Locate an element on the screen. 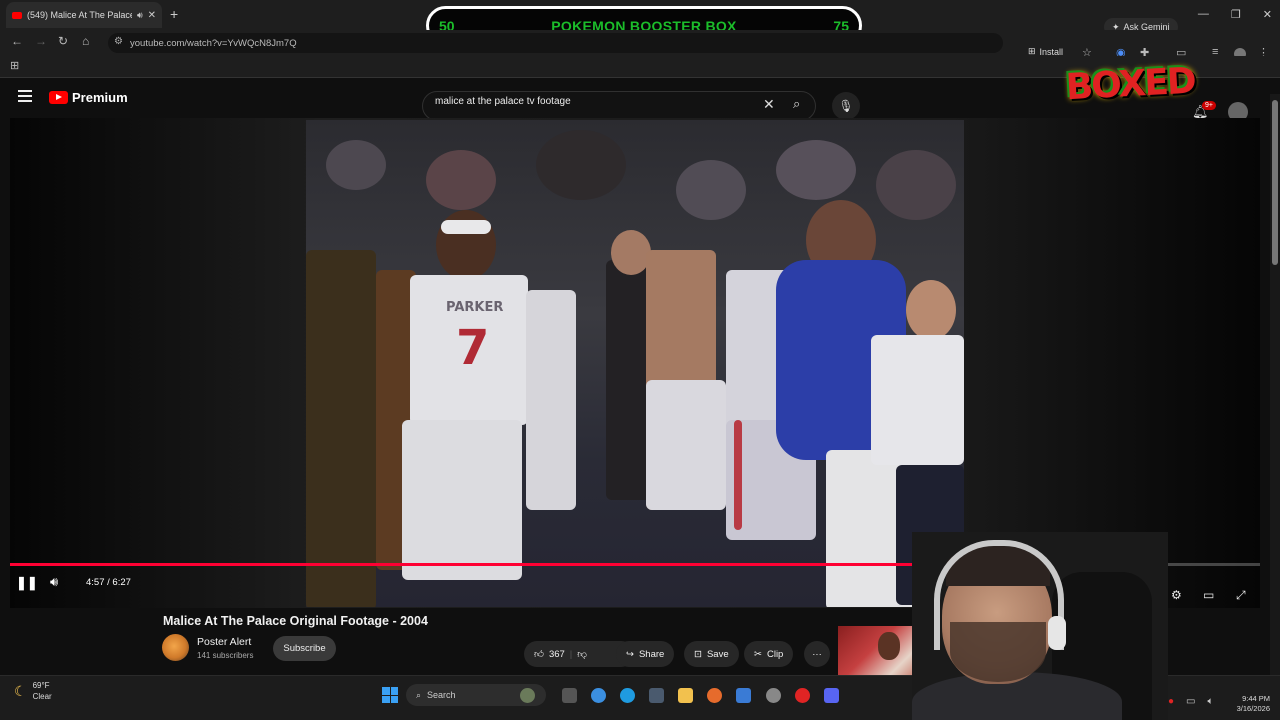  notifications-badge: 9+ is located at coordinates (1209, 105).